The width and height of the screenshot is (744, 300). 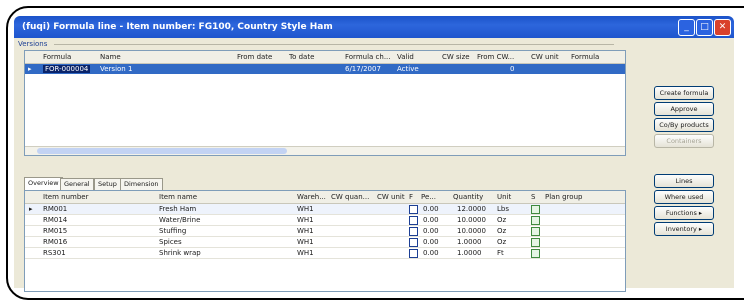 What do you see at coordinates (722, 27) in the screenshot?
I see `close-icon: ✕` at bounding box center [722, 27].